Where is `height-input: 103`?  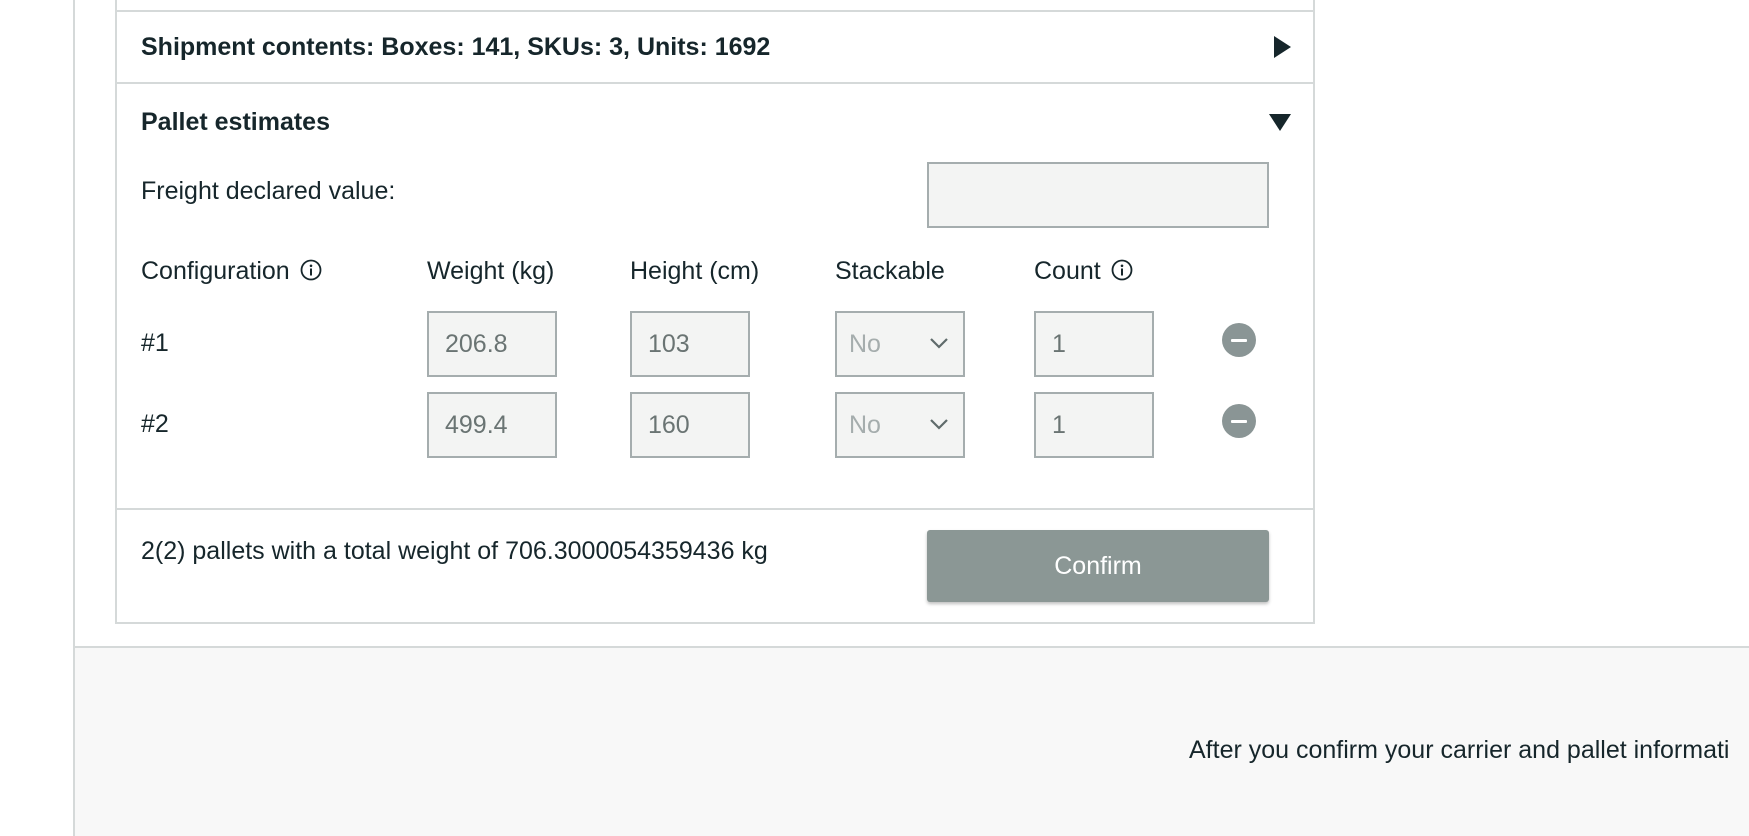
height-input: 103 is located at coordinates (690, 344).